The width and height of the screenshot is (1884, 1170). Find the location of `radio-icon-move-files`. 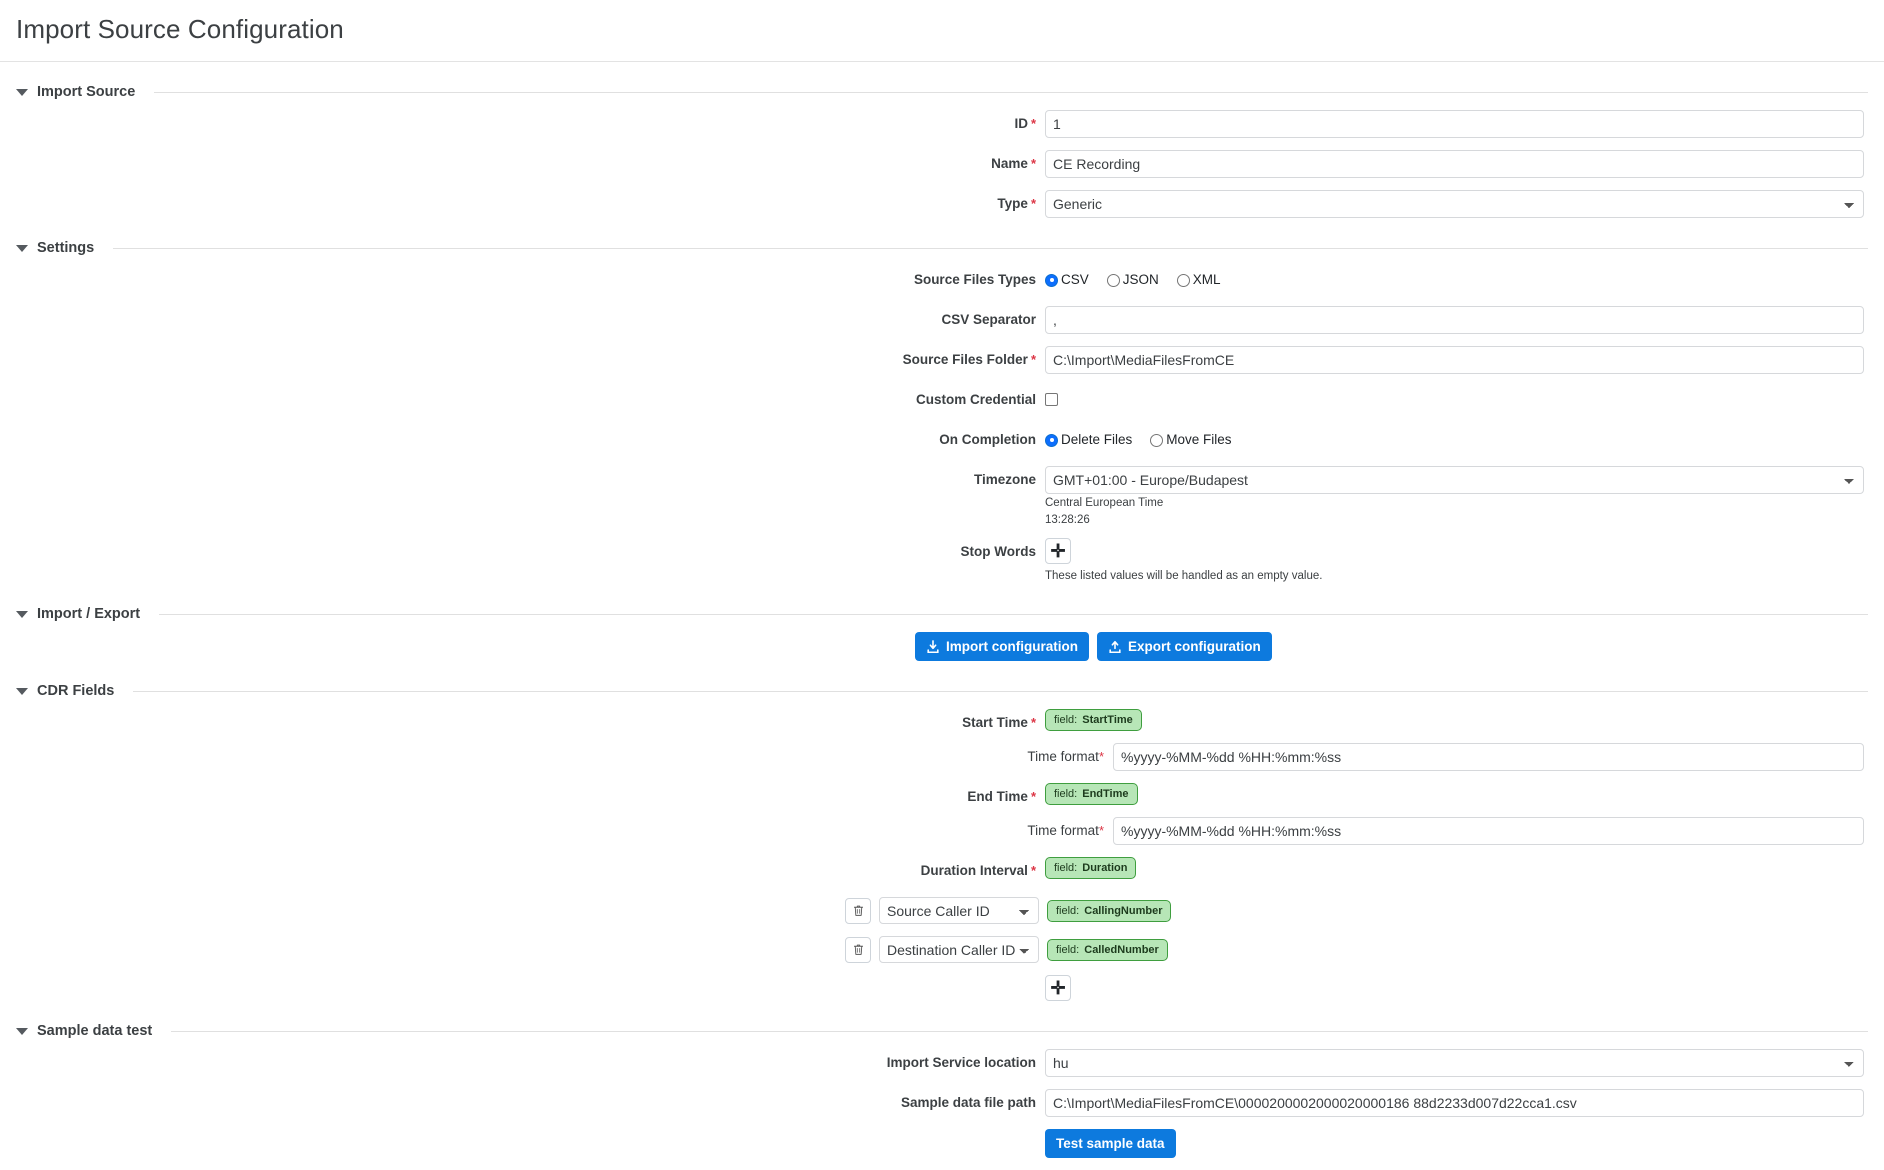

radio-icon-move-files is located at coordinates (1157, 440).